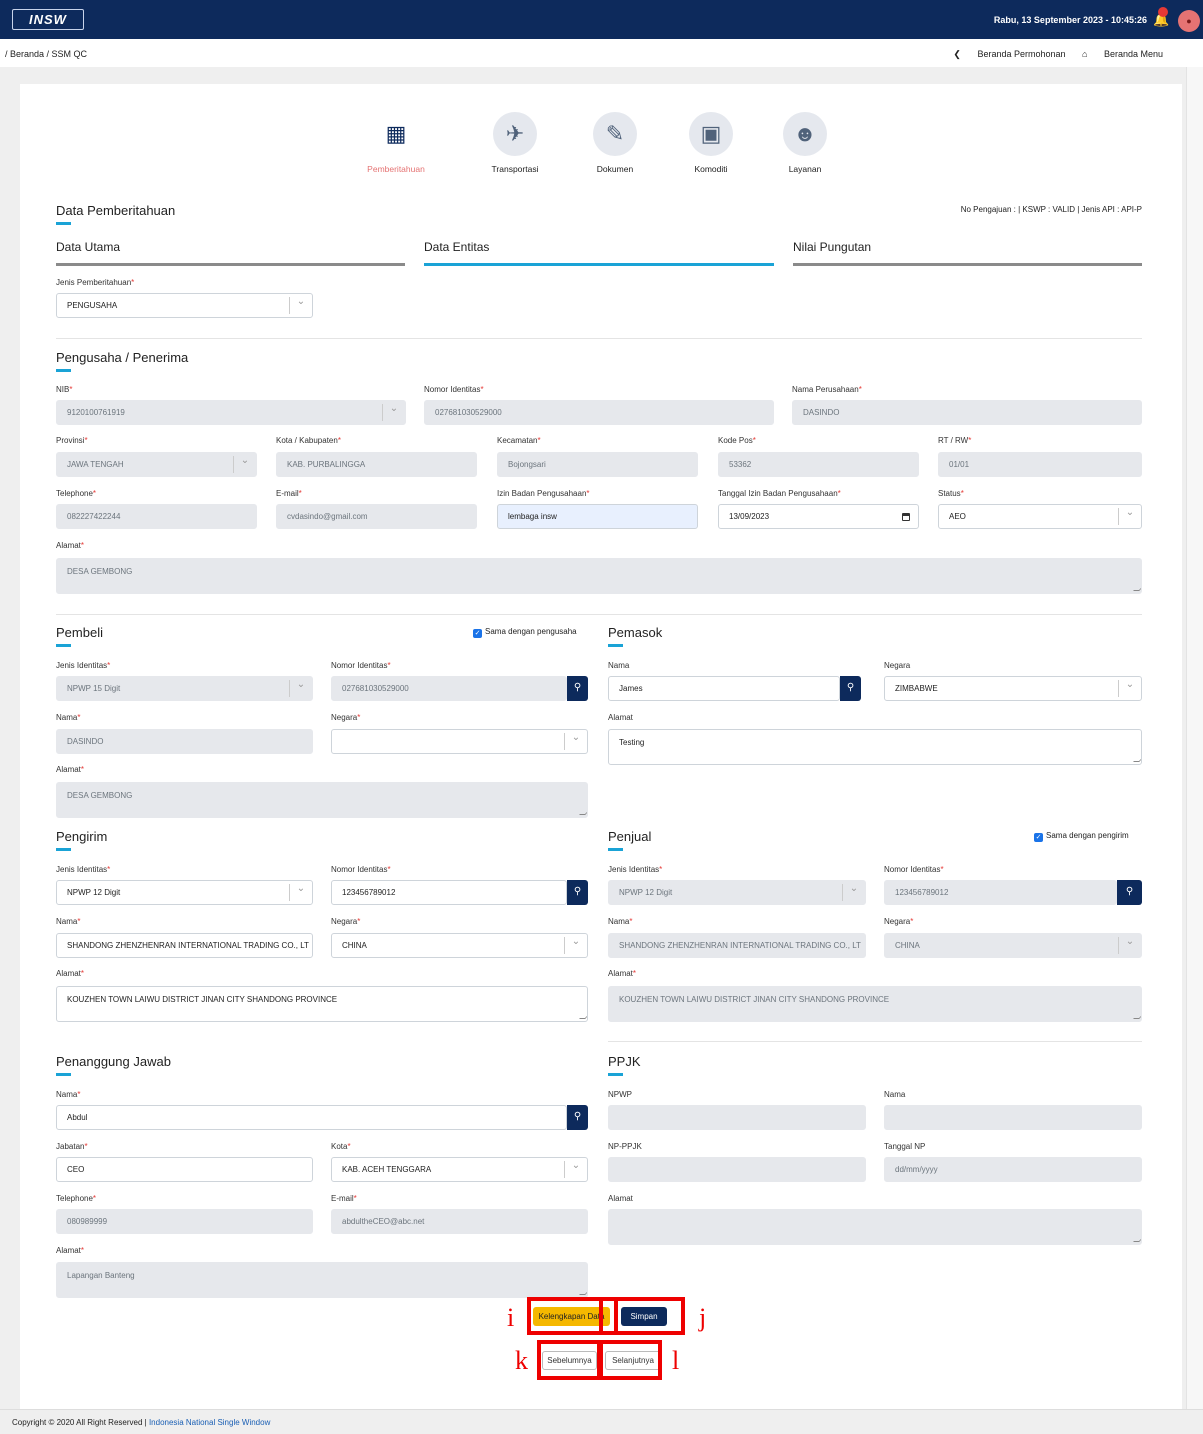 This screenshot has width=1203, height=1434. What do you see at coordinates (967, 412) in the screenshot?
I see `nama-perusahaan-input: DASINDO` at bounding box center [967, 412].